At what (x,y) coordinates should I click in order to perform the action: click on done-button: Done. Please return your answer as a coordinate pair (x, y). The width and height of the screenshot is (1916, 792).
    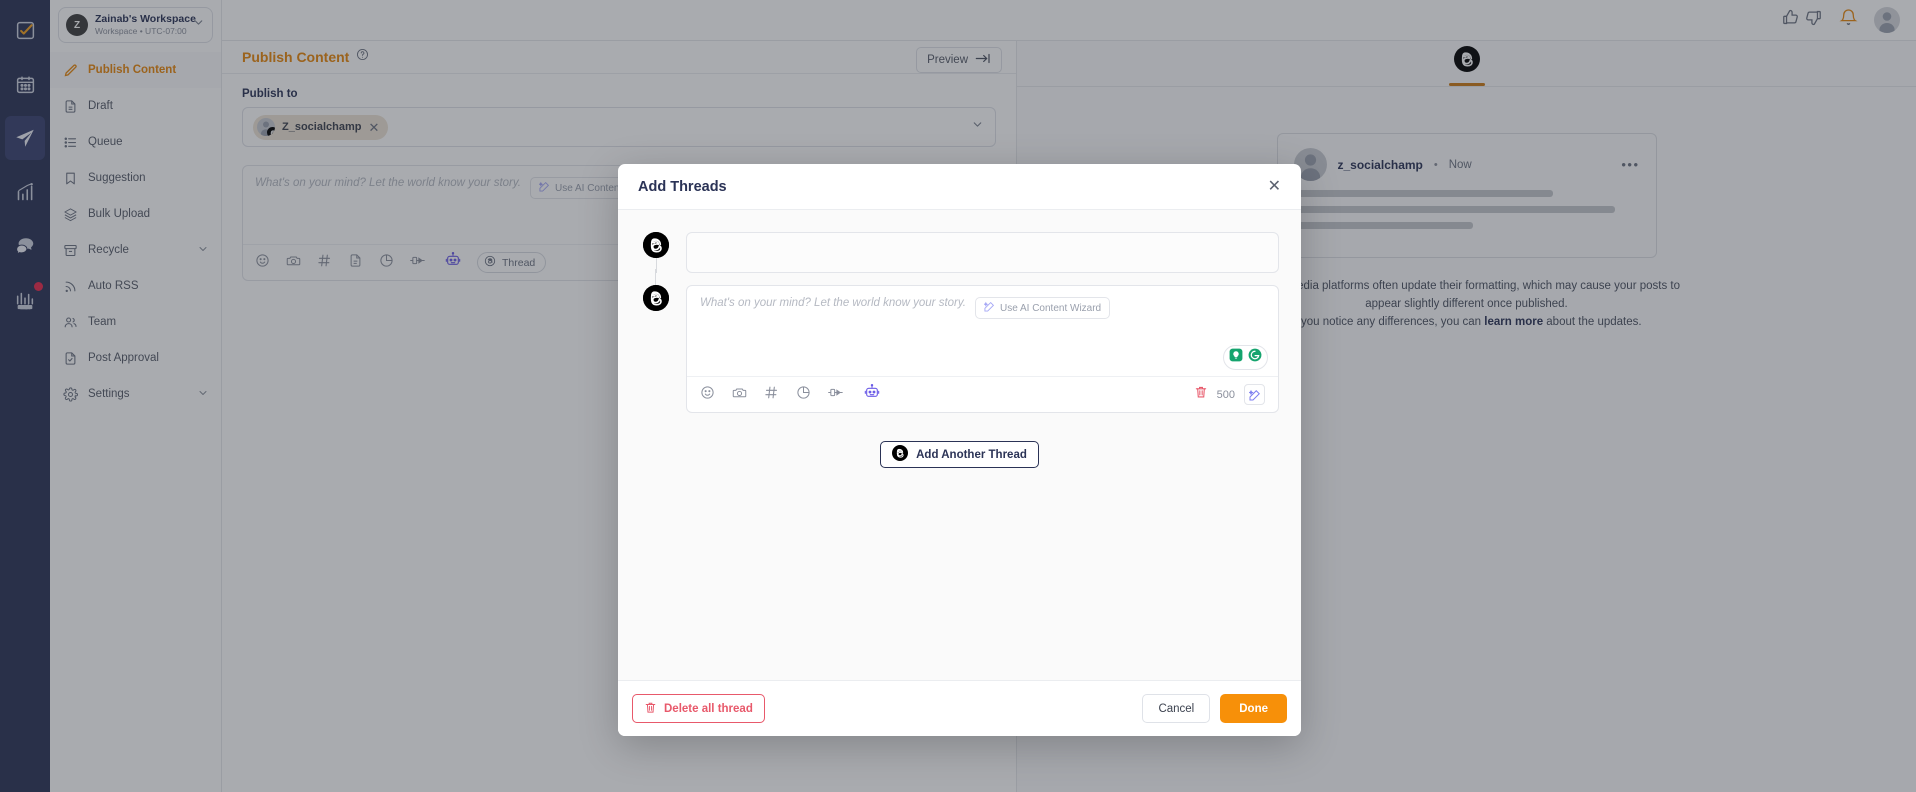
    Looking at the image, I should click on (1253, 708).